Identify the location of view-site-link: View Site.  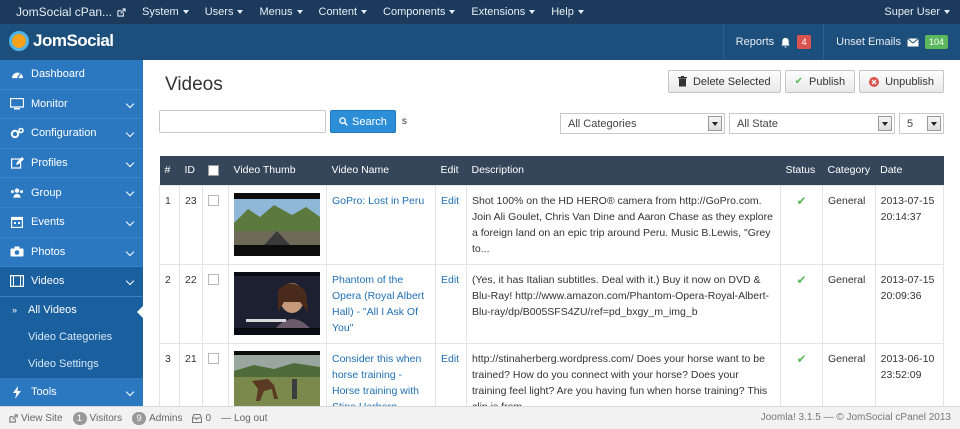
(36, 418).